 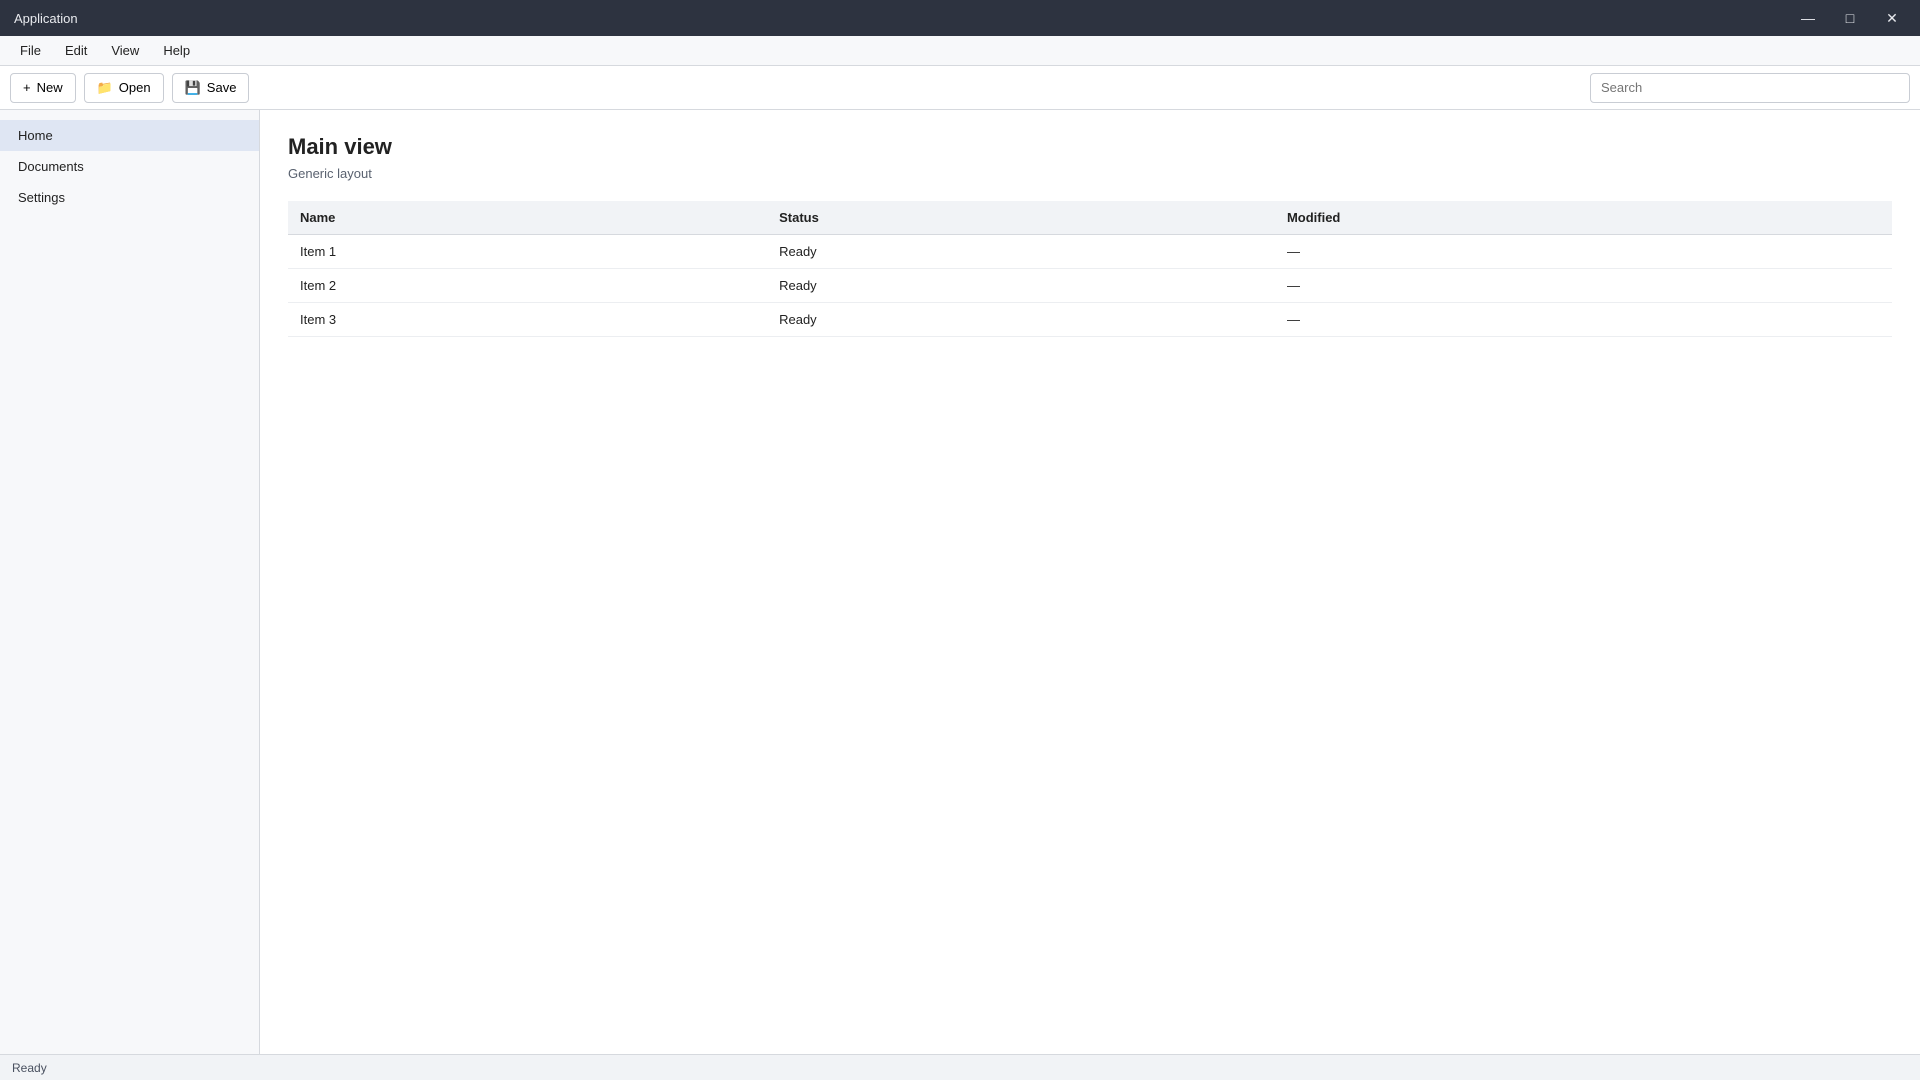 I want to click on table-cell: Item 2, so click(x=528, y=285).